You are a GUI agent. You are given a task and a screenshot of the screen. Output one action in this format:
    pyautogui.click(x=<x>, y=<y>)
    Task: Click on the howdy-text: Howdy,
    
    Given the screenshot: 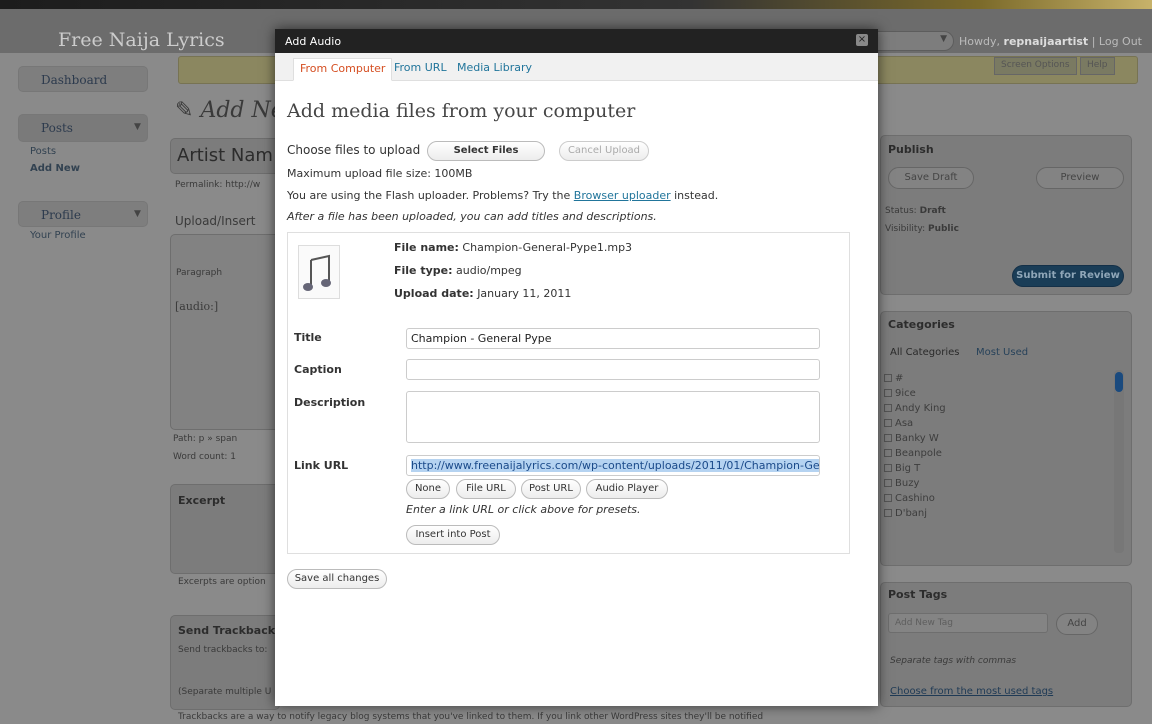 What is the action you would take?
    pyautogui.click(x=980, y=41)
    